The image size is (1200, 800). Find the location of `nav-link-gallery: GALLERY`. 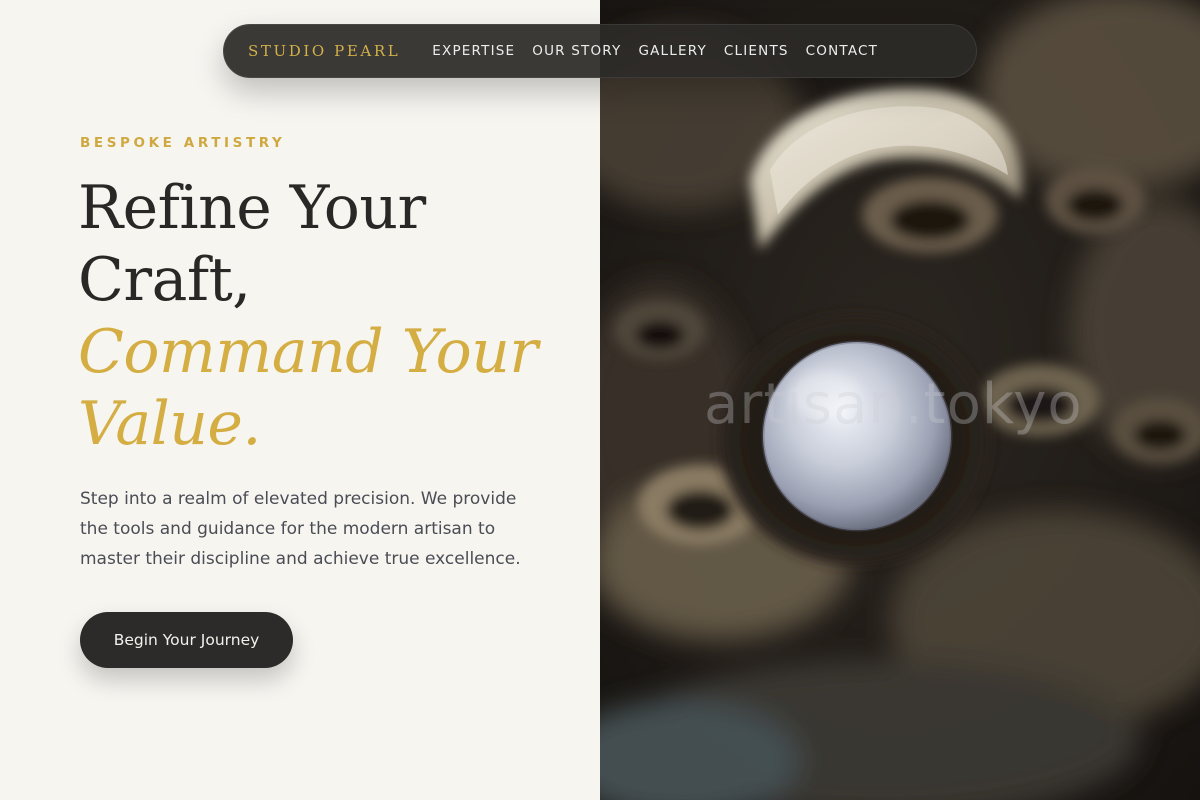

nav-link-gallery: GALLERY is located at coordinates (672, 51).